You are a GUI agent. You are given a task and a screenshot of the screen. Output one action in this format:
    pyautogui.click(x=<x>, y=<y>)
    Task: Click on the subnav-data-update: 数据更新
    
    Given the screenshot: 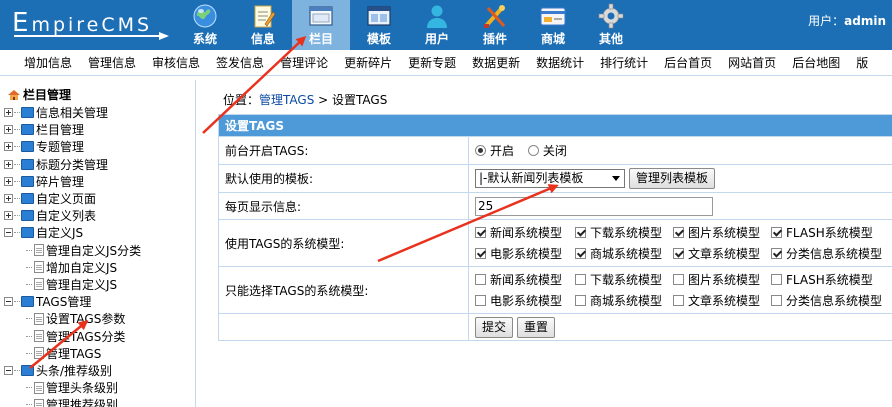 What is the action you would take?
    pyautogui.click(x=496, y=62)
    